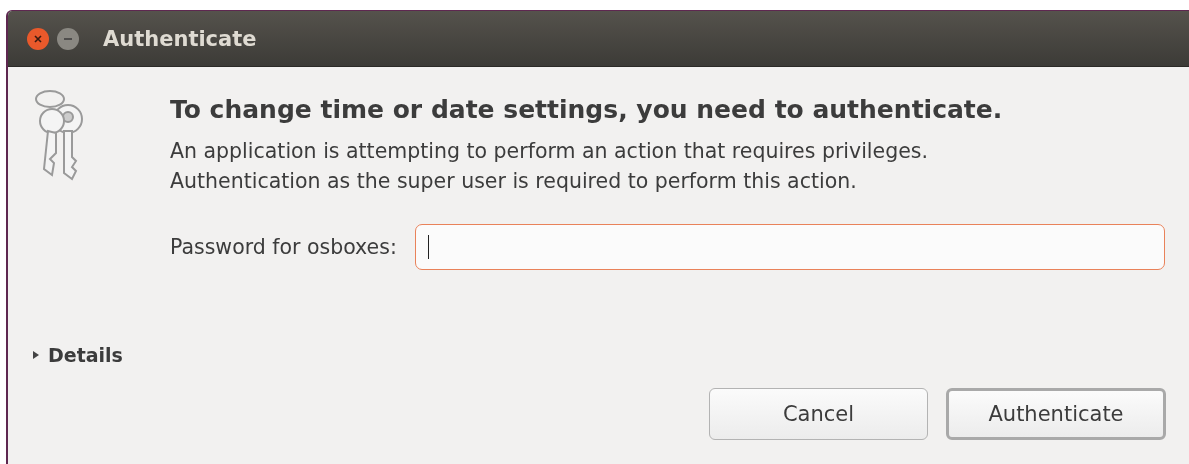  I want to click on close-icon, so click(38, 38).